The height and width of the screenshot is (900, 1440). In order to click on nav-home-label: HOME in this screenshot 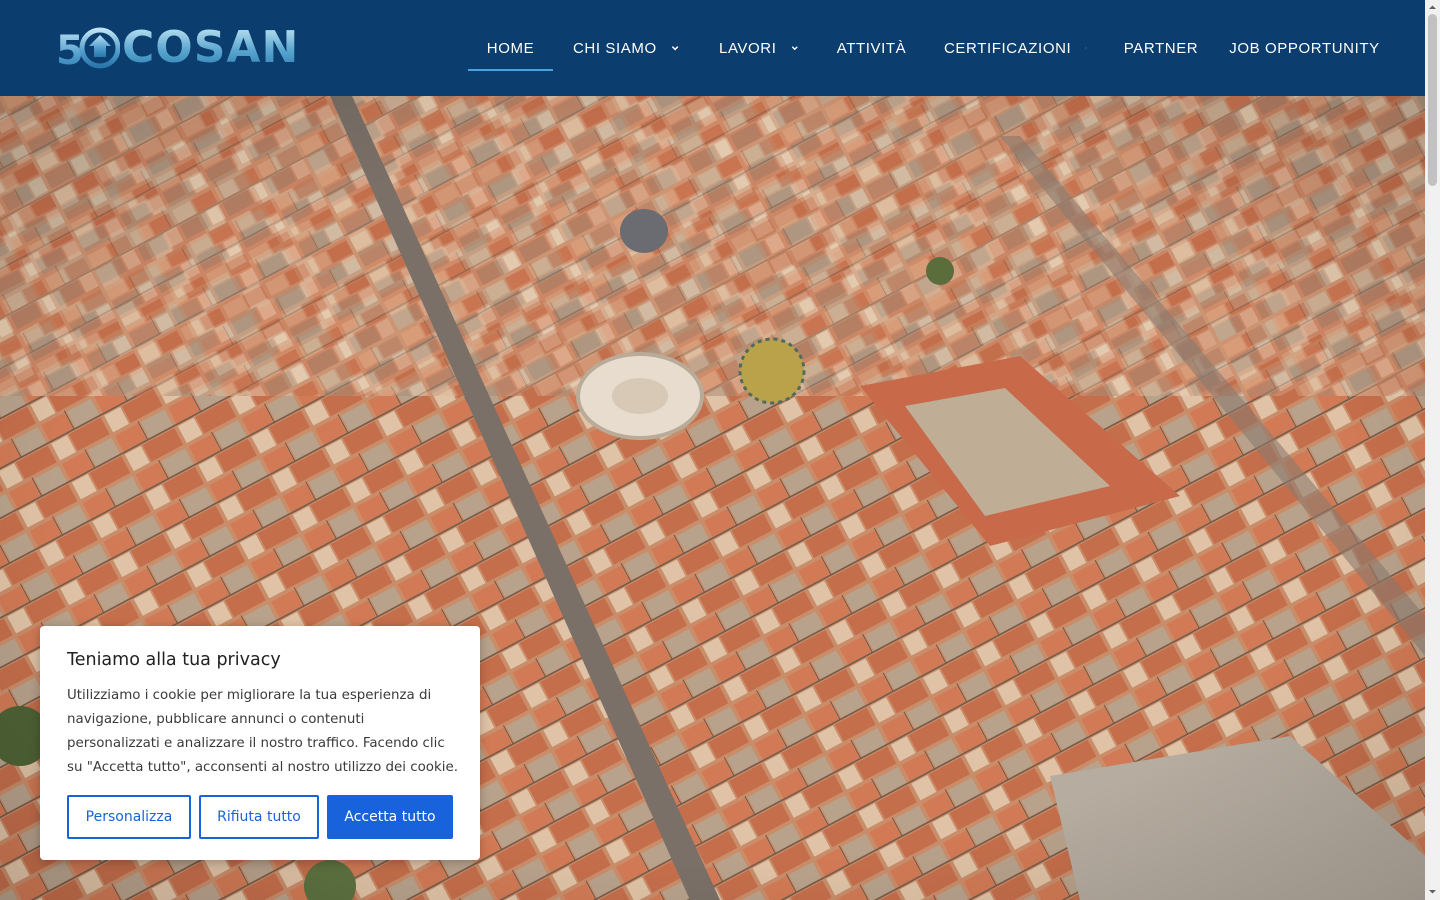, I will do `click(510, 48)`.